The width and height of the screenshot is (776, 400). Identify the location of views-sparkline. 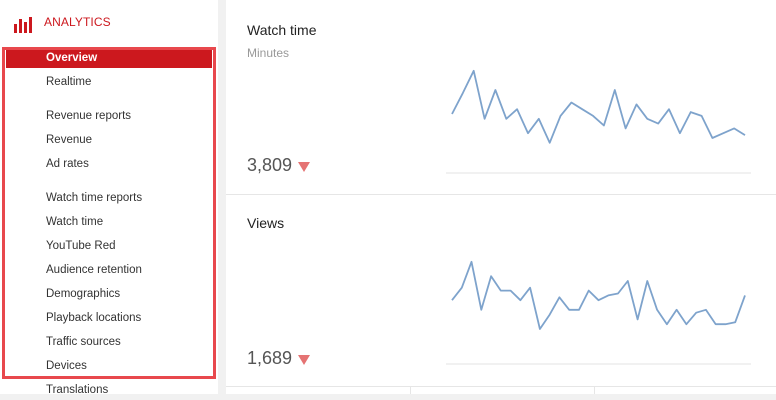
(598, 312).